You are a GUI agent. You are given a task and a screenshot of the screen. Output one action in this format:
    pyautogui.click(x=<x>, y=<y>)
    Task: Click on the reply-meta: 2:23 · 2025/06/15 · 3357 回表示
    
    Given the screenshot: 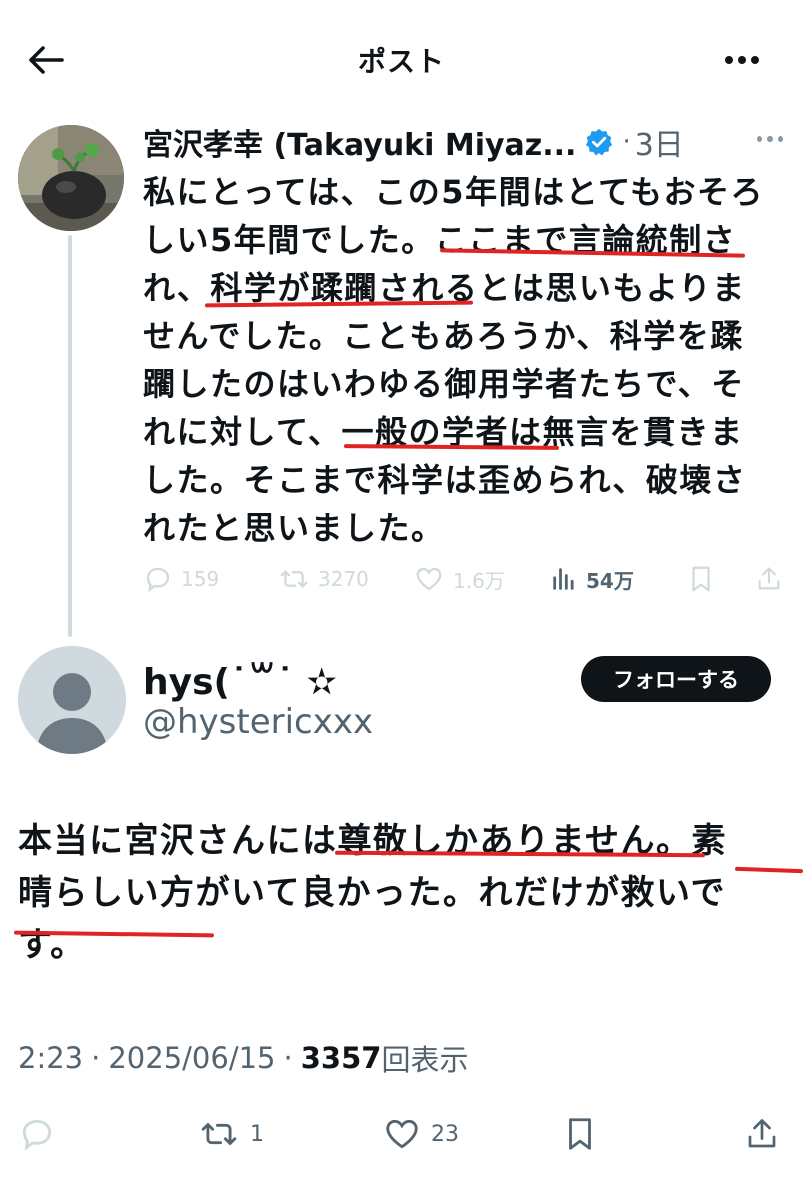 What is the action you would take?
    pyautogui.click(x=243, y=1058)
    